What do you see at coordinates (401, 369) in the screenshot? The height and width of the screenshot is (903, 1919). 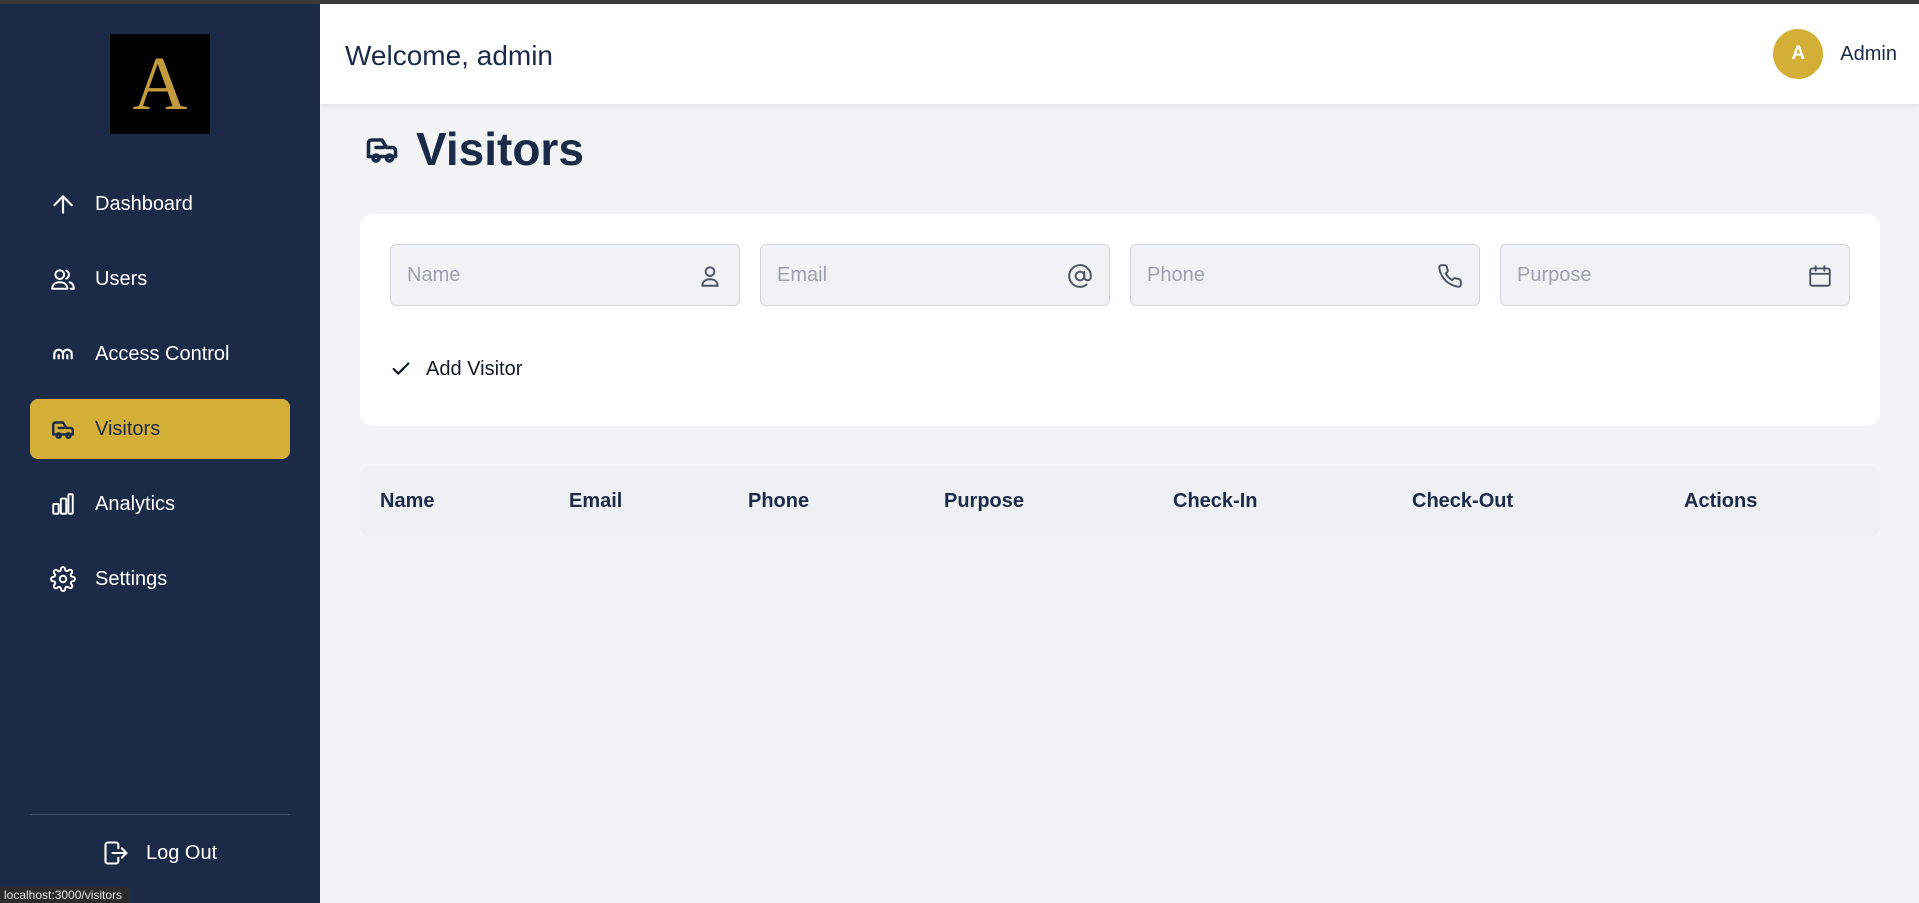 I see `check-icon` at bounding box center [401, 369].